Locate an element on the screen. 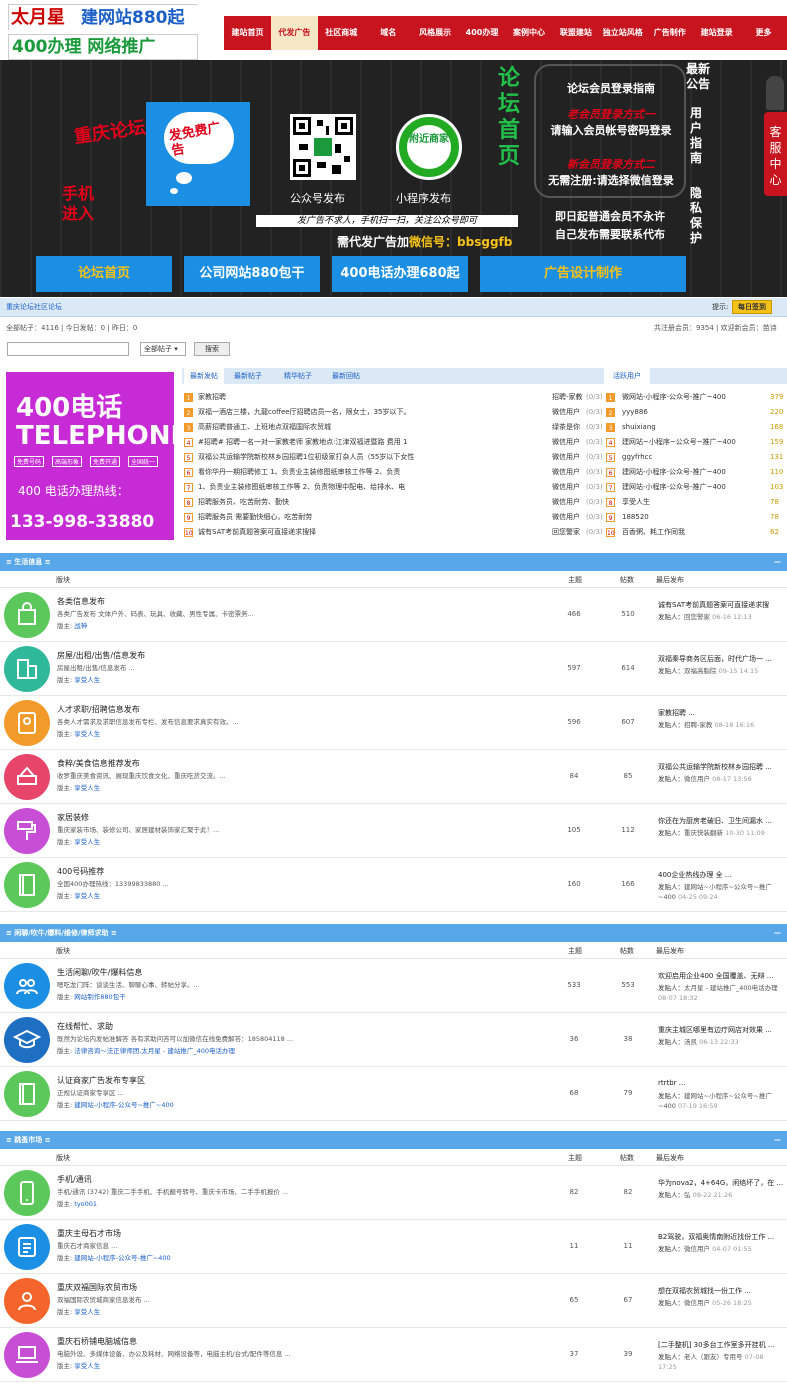 The image size is (787, 1399). active-user-name: 享受人生 is located at coordinates (692, 502).